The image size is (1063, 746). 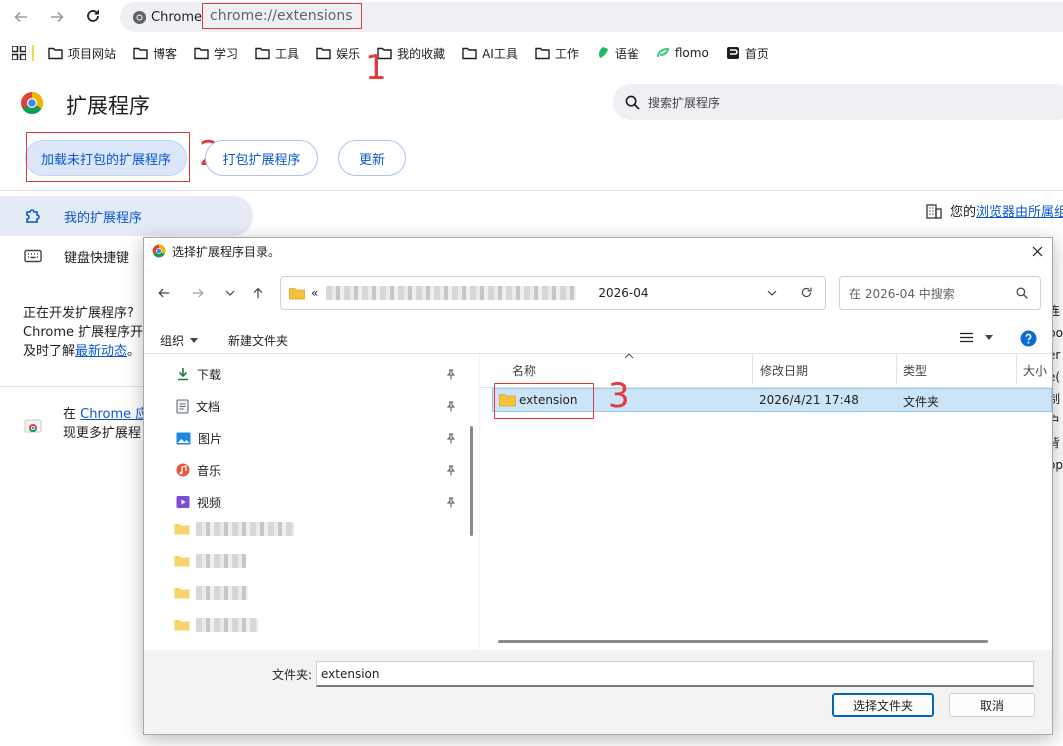 I want to click on quick-access-label: 音乐, so click(x=209, y=470).